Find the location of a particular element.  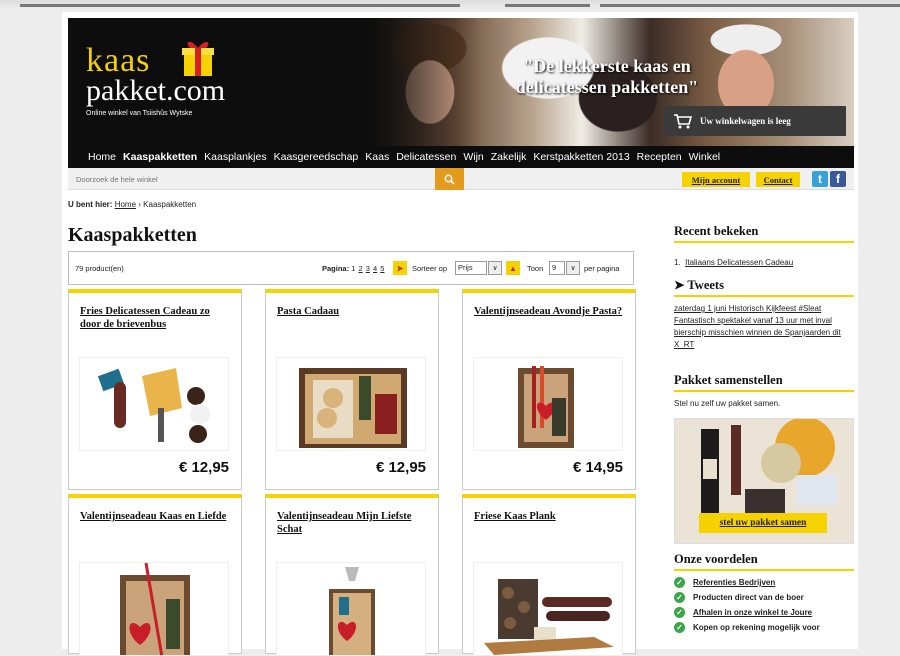

builder-heading: Pakket samenstellen is located at coordinates (764, 382).